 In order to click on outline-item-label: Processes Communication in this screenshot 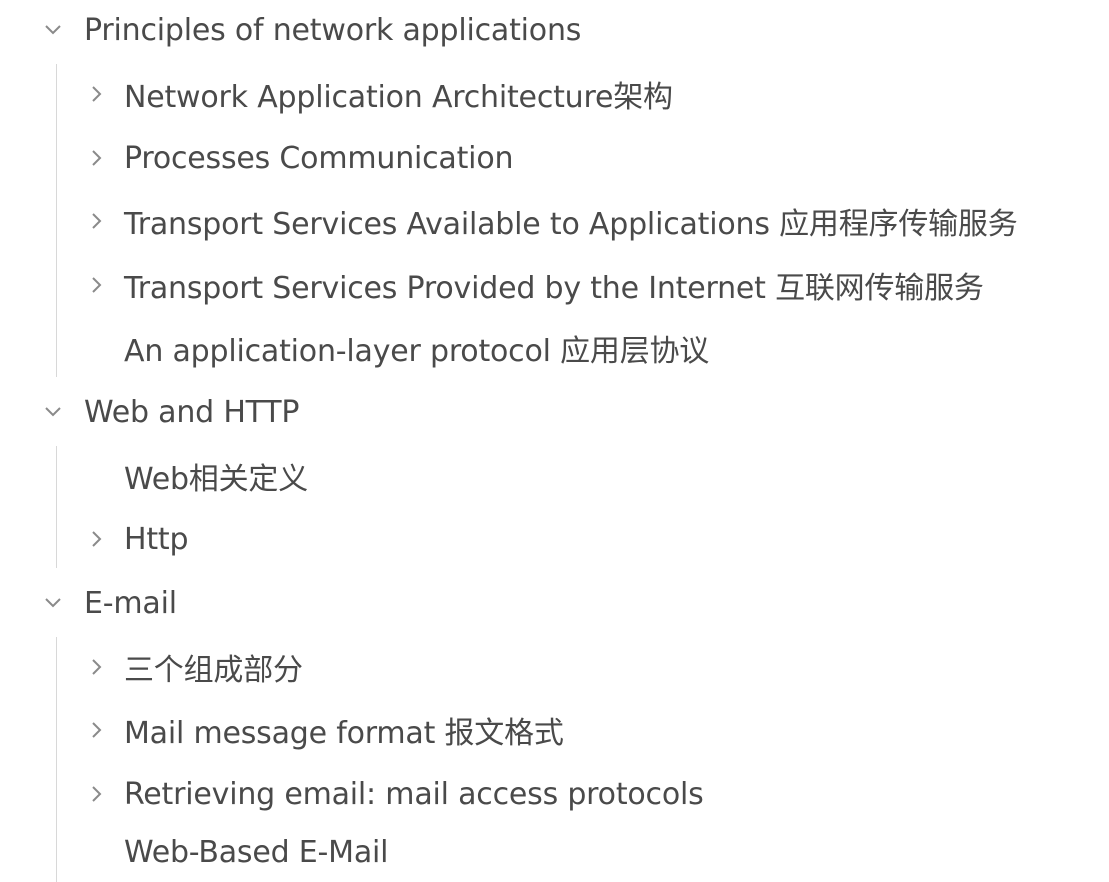, I will do `click(319, 158)`.